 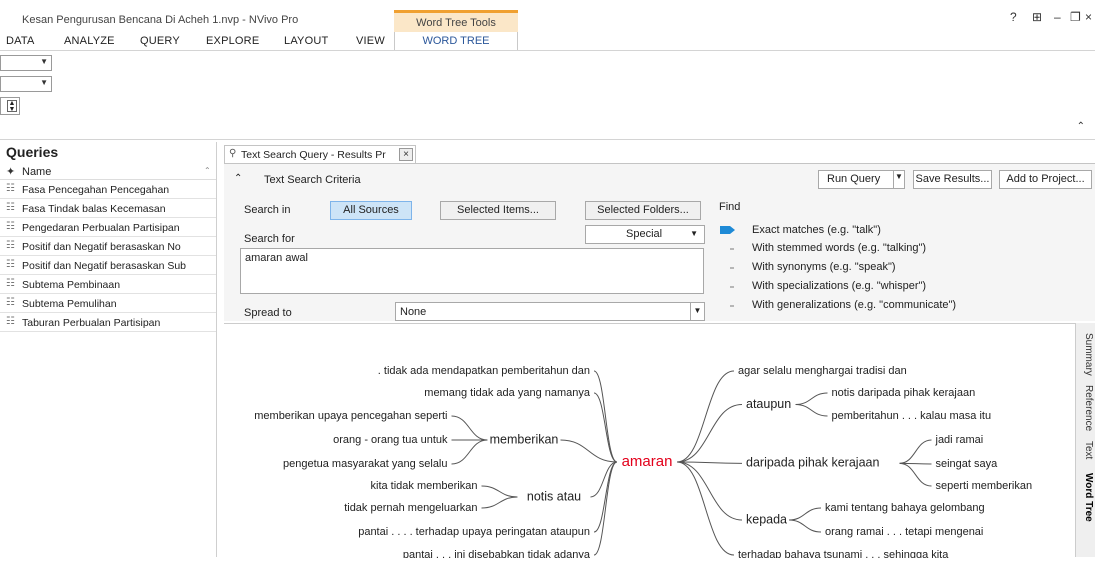 What do you see at coordinates (268, 313) in the screenshot?
I see `spread-to-label: Spread to` at bounding box center [268, 313].